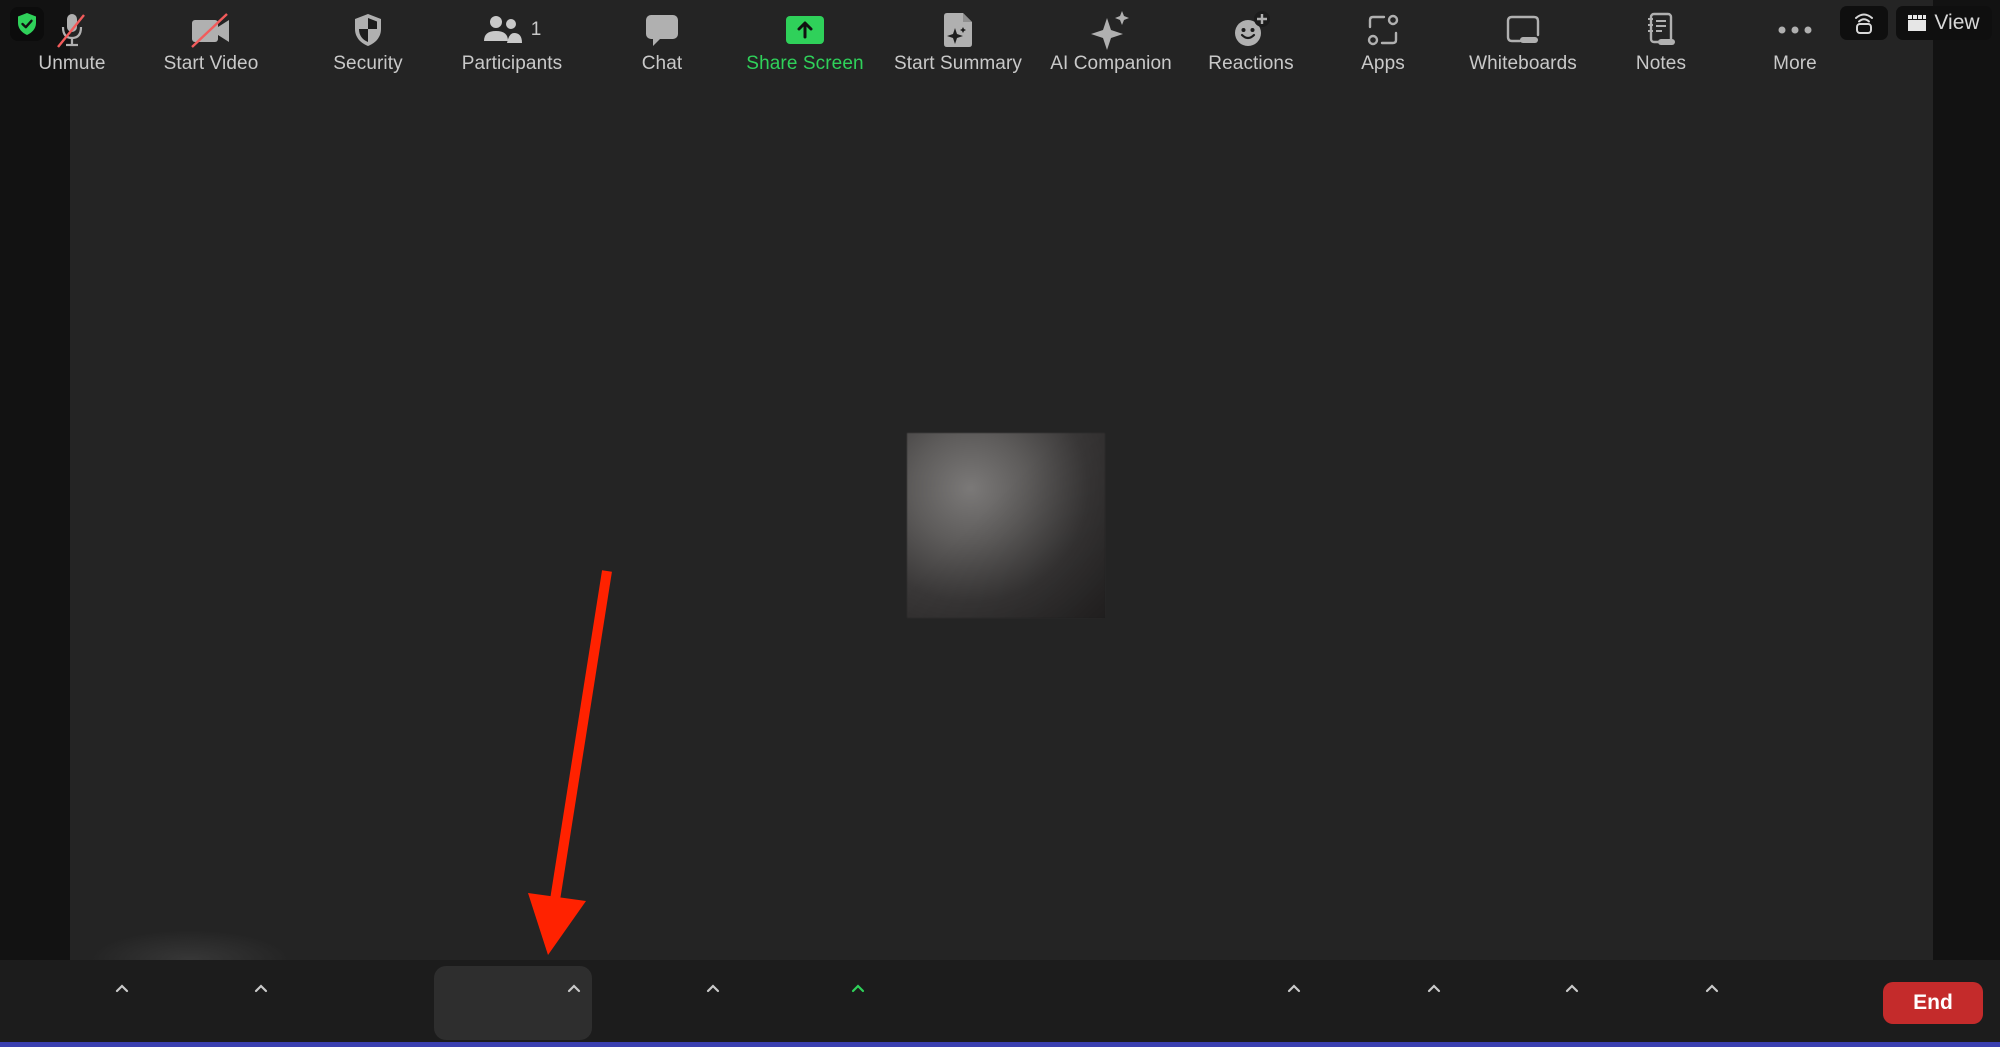 This screenshot has height=1047, width=2000. Describe the element at coordinates (1572, 988) in the screenshot. I see `whiteboards-options-caret` at that location.